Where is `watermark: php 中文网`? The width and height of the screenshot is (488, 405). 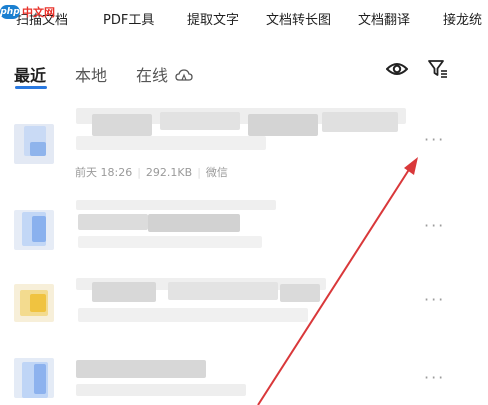
watermark: php 中文网 is located at coordinates (27, 12).